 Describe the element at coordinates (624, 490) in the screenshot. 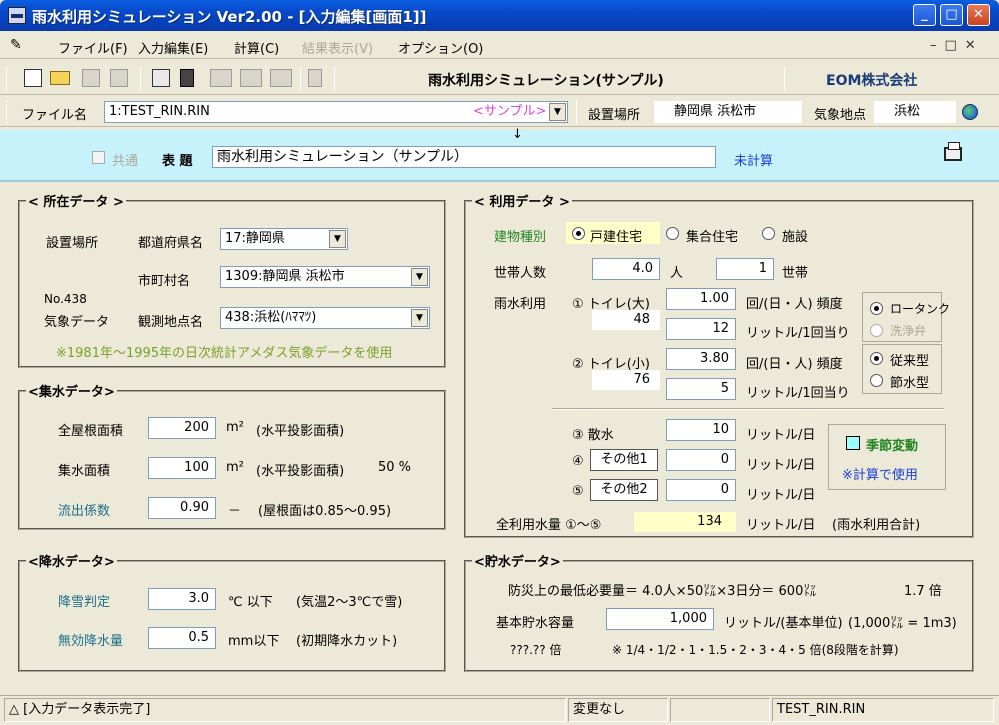

I see `other2-name-input: その他2` at that location.